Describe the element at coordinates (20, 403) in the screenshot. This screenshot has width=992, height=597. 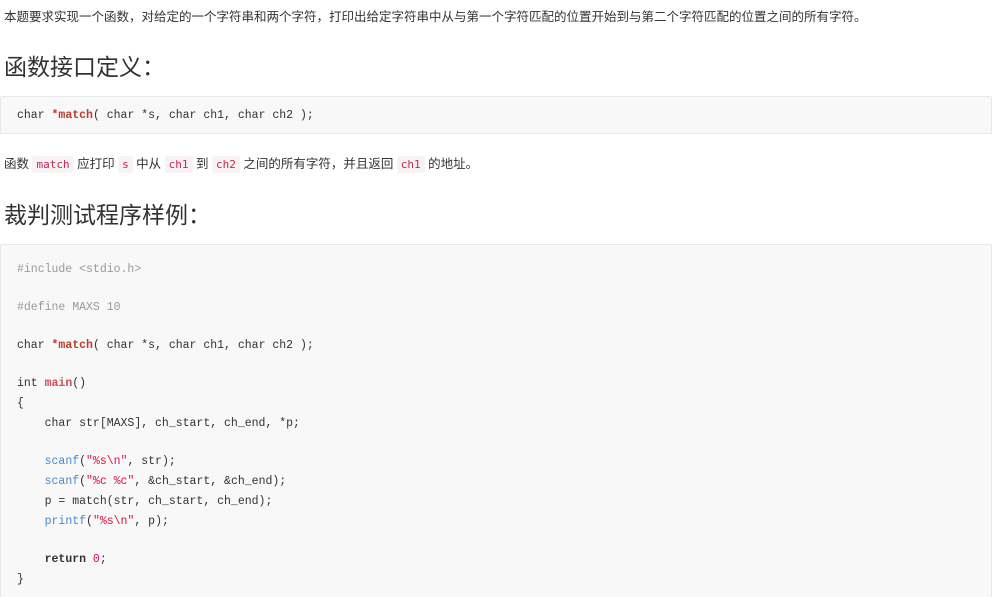
I see `code-brace-open: {` at that location.